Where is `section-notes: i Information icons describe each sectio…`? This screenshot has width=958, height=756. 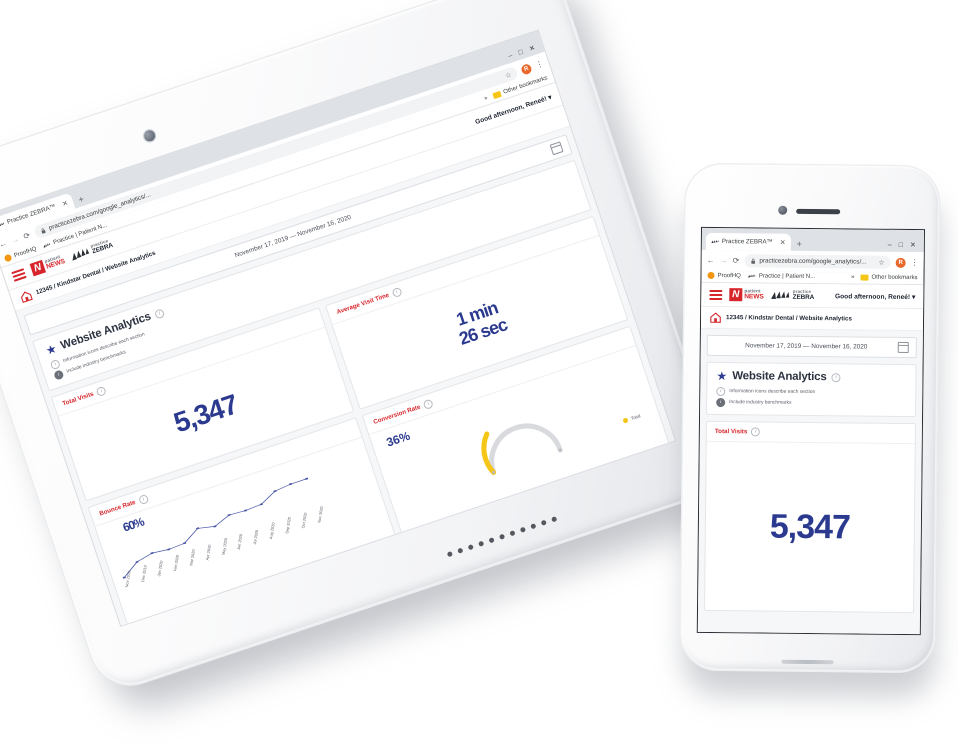 section-notes: i Information icons describe each sectio… is located at coordinates (811, 400).